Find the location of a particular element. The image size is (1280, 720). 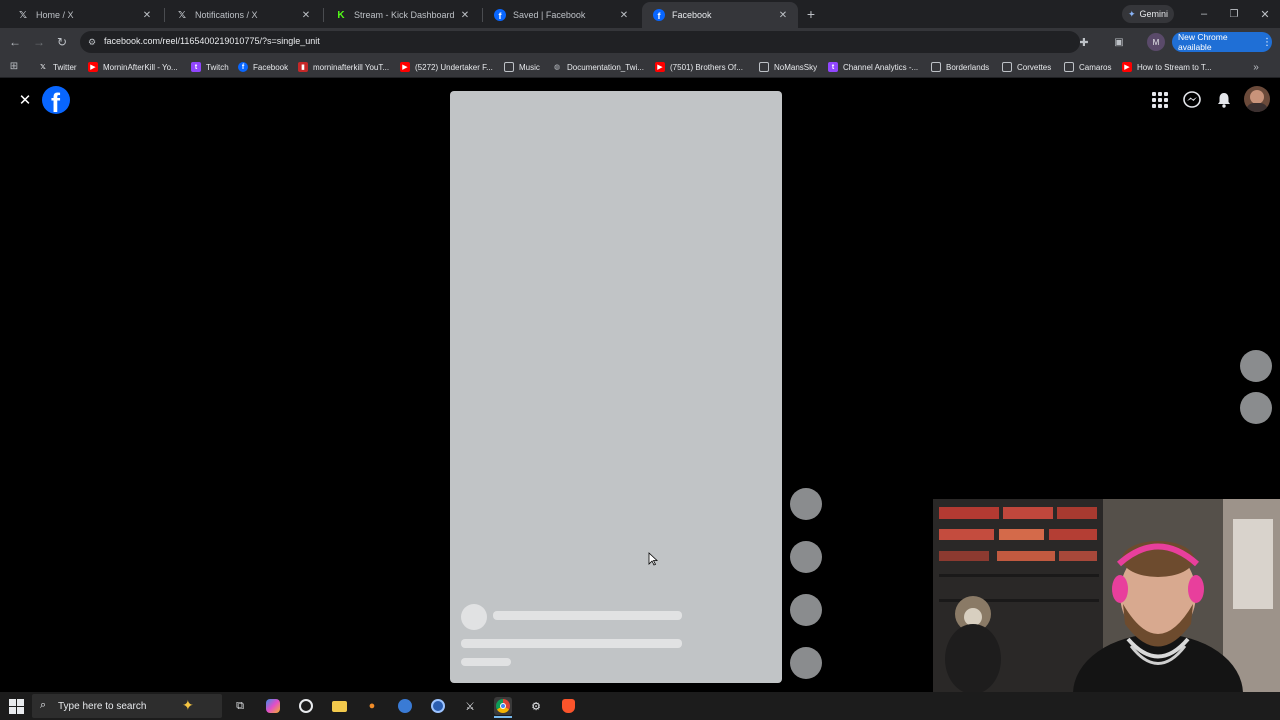

gemini-button: ✦ Gemini is located at coordinates (1148, 14).